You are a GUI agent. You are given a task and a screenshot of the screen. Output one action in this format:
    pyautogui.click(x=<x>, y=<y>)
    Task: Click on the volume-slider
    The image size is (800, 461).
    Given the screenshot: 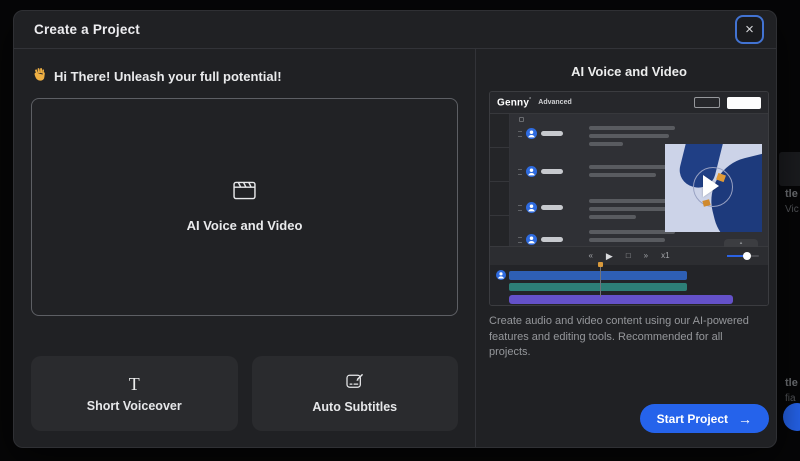 What is the action you would take?
    pyautogui.click(x=743, y=256)
    